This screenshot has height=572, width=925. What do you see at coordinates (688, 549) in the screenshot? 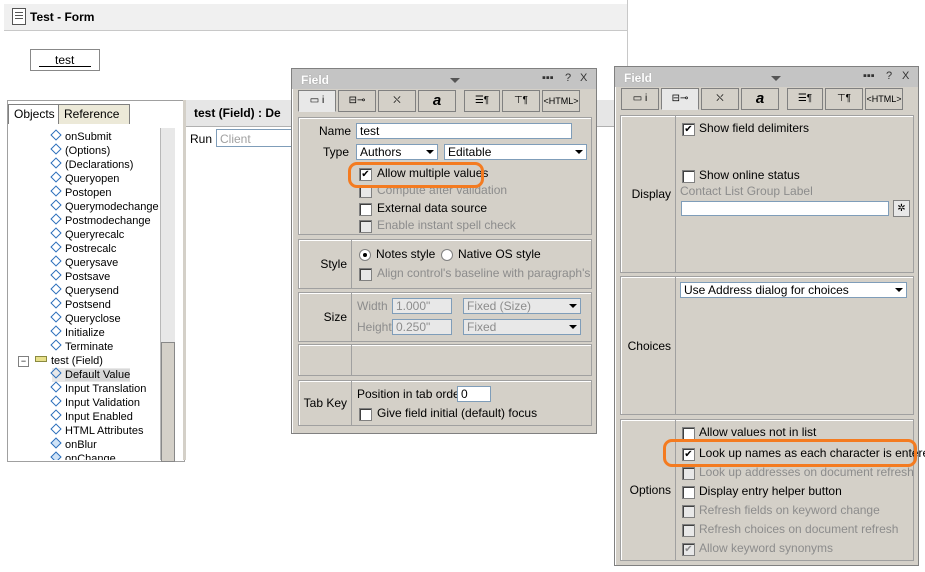
I see `keyword-synonyms-checkbox: ✔` at bounding box center [688, 549].